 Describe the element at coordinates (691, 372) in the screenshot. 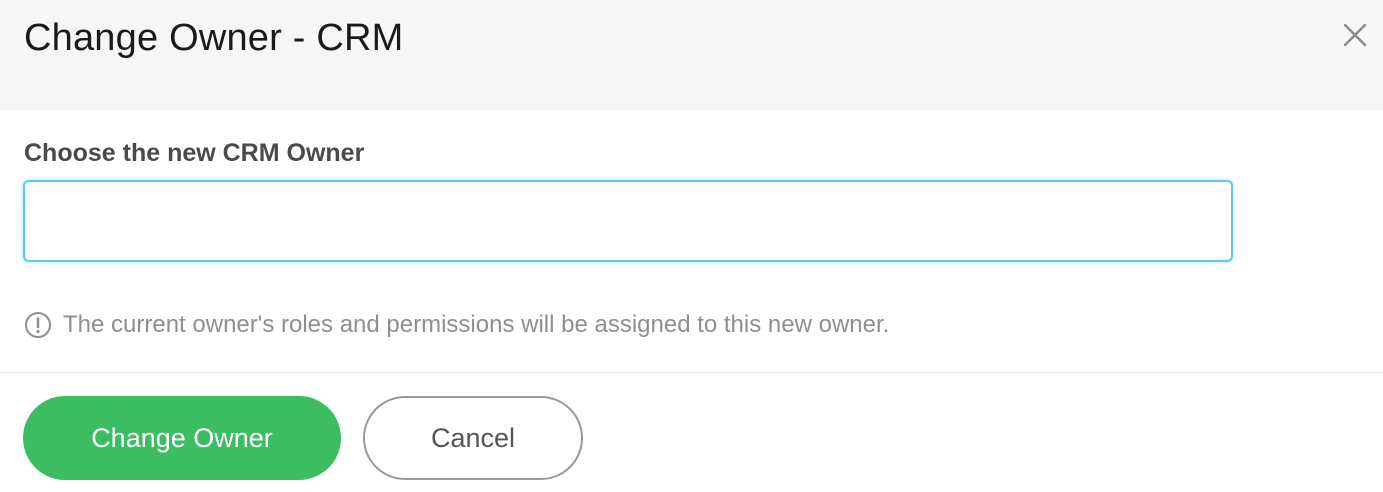

I see `footer-divider` at that location.